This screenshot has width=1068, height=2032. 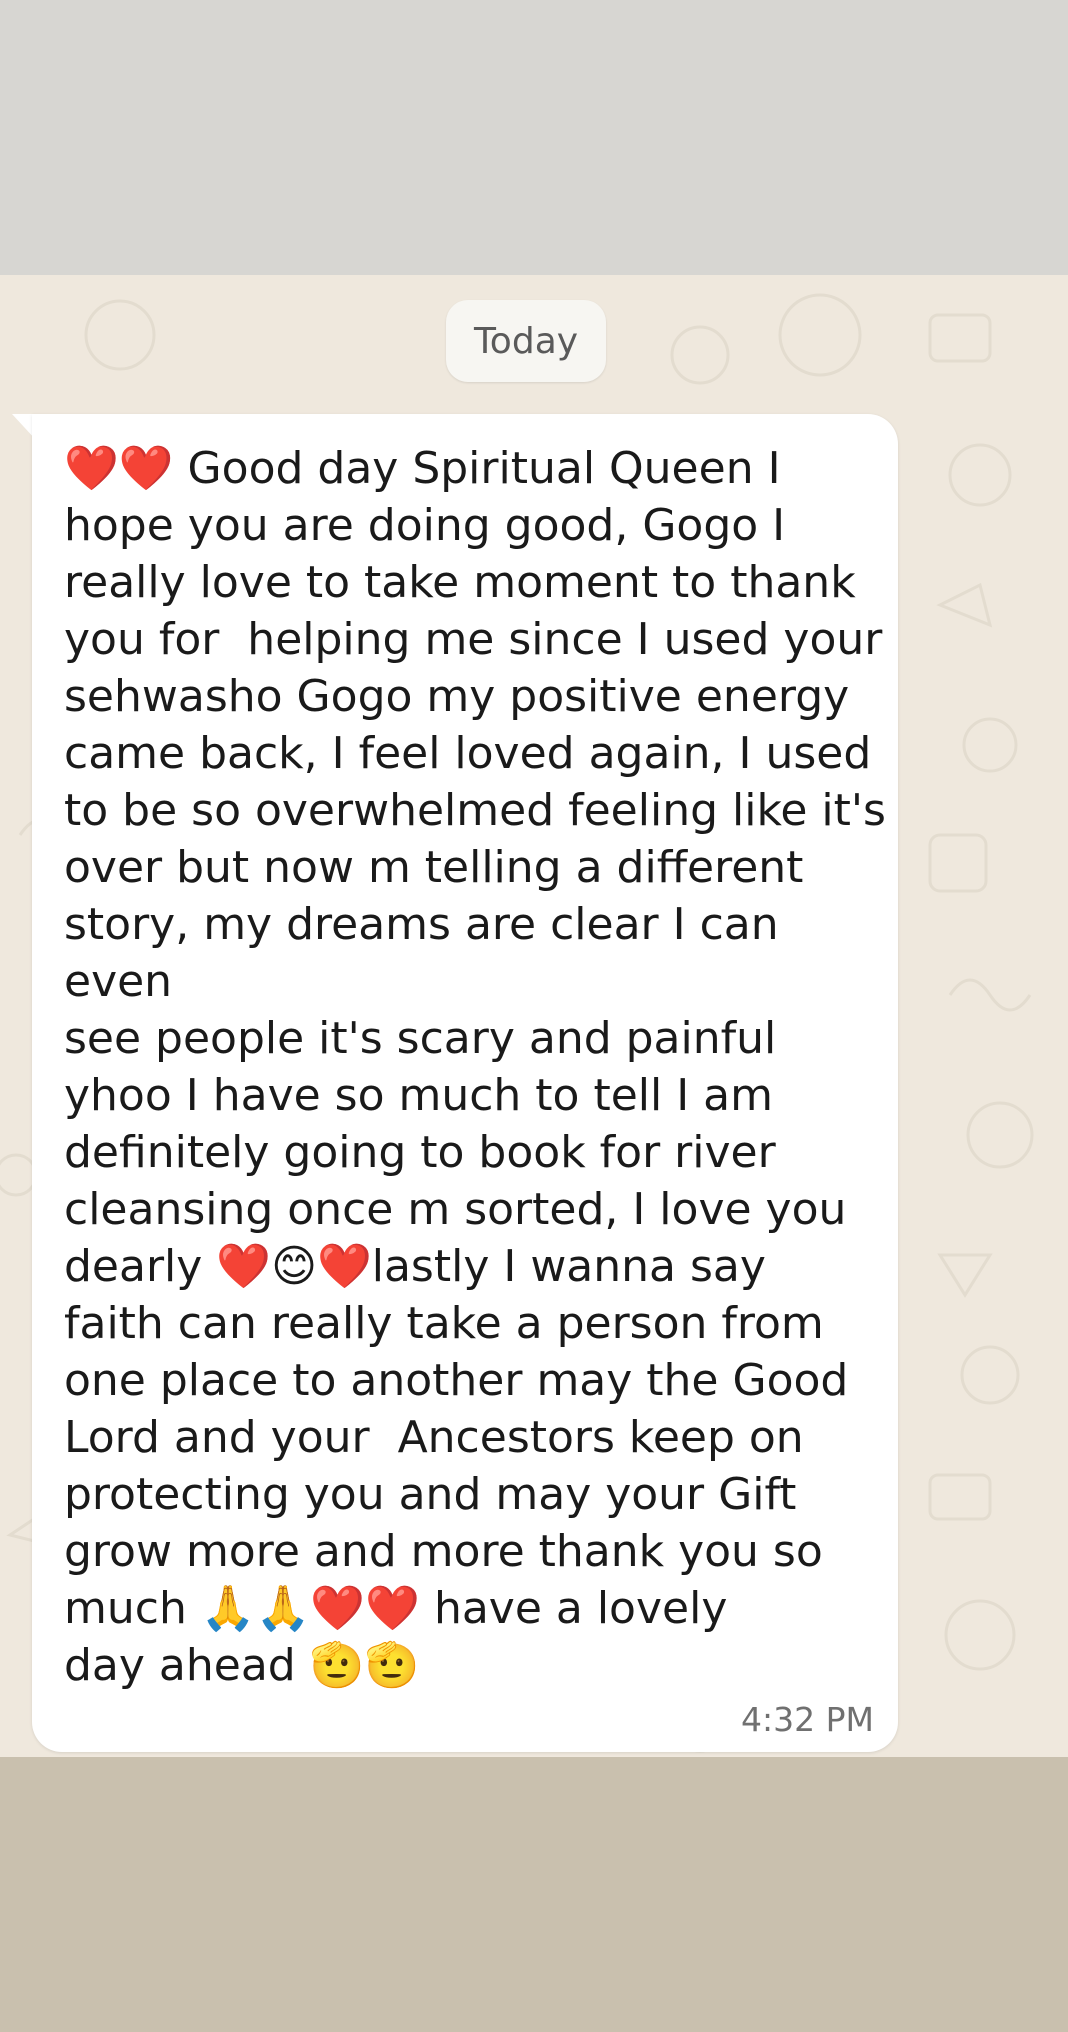 I want to click on message-timestamp: 4:32 PM, so click(x=807, y=1719).